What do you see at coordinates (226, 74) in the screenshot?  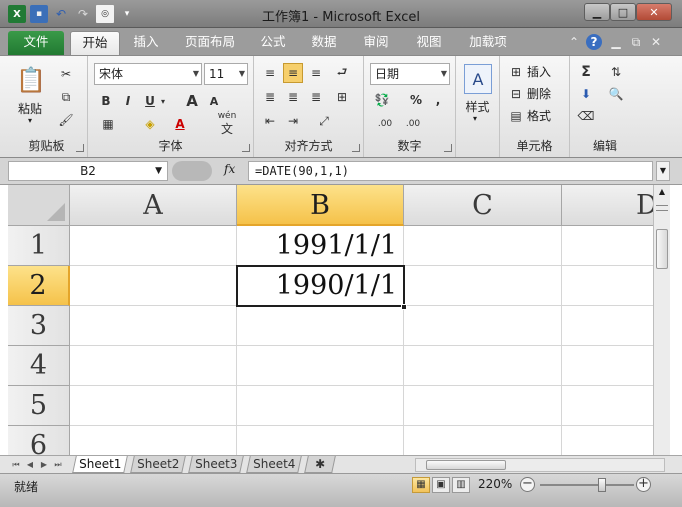 I see `font-size-combo: 11 ▼` at bounding box center [226, 74].